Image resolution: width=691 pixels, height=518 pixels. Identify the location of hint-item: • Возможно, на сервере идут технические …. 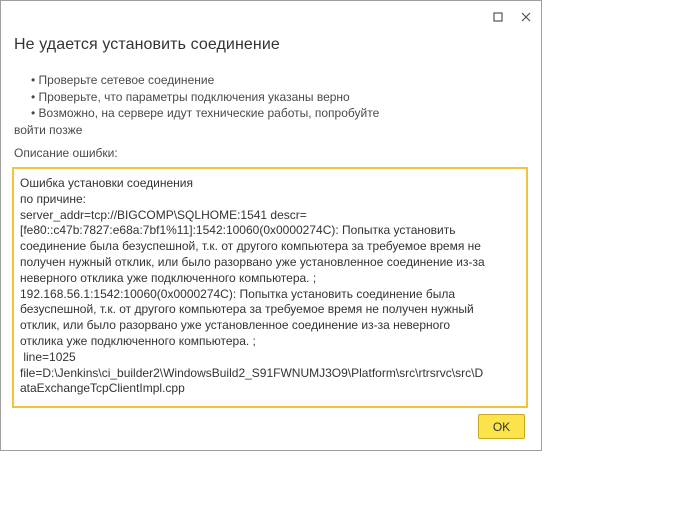
(205, 113).